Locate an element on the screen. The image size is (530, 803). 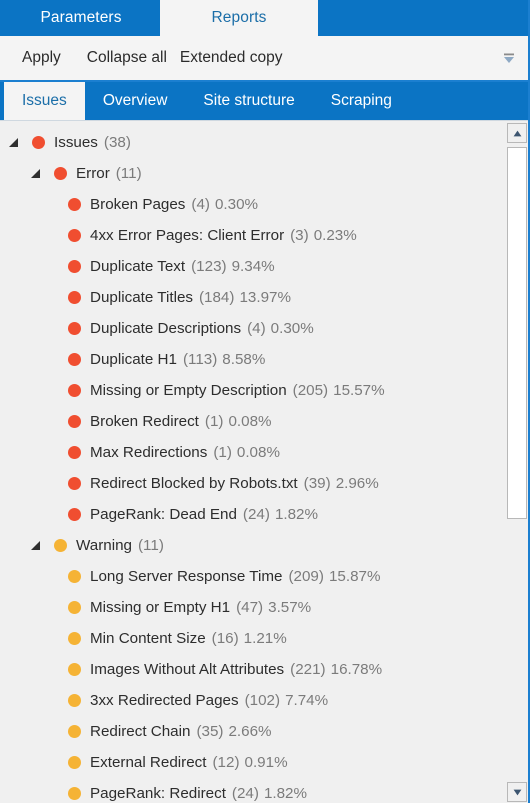
tree-row-label: External Redirect is located at coordinates (148, 762).